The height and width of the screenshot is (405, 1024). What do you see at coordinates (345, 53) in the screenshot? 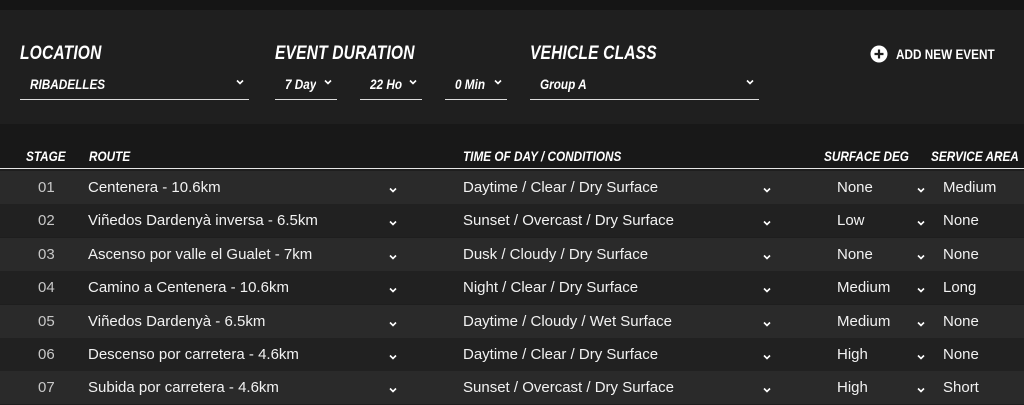
I see `event-duration-label: EVENT DURATION` at bounding box center [345, 53].